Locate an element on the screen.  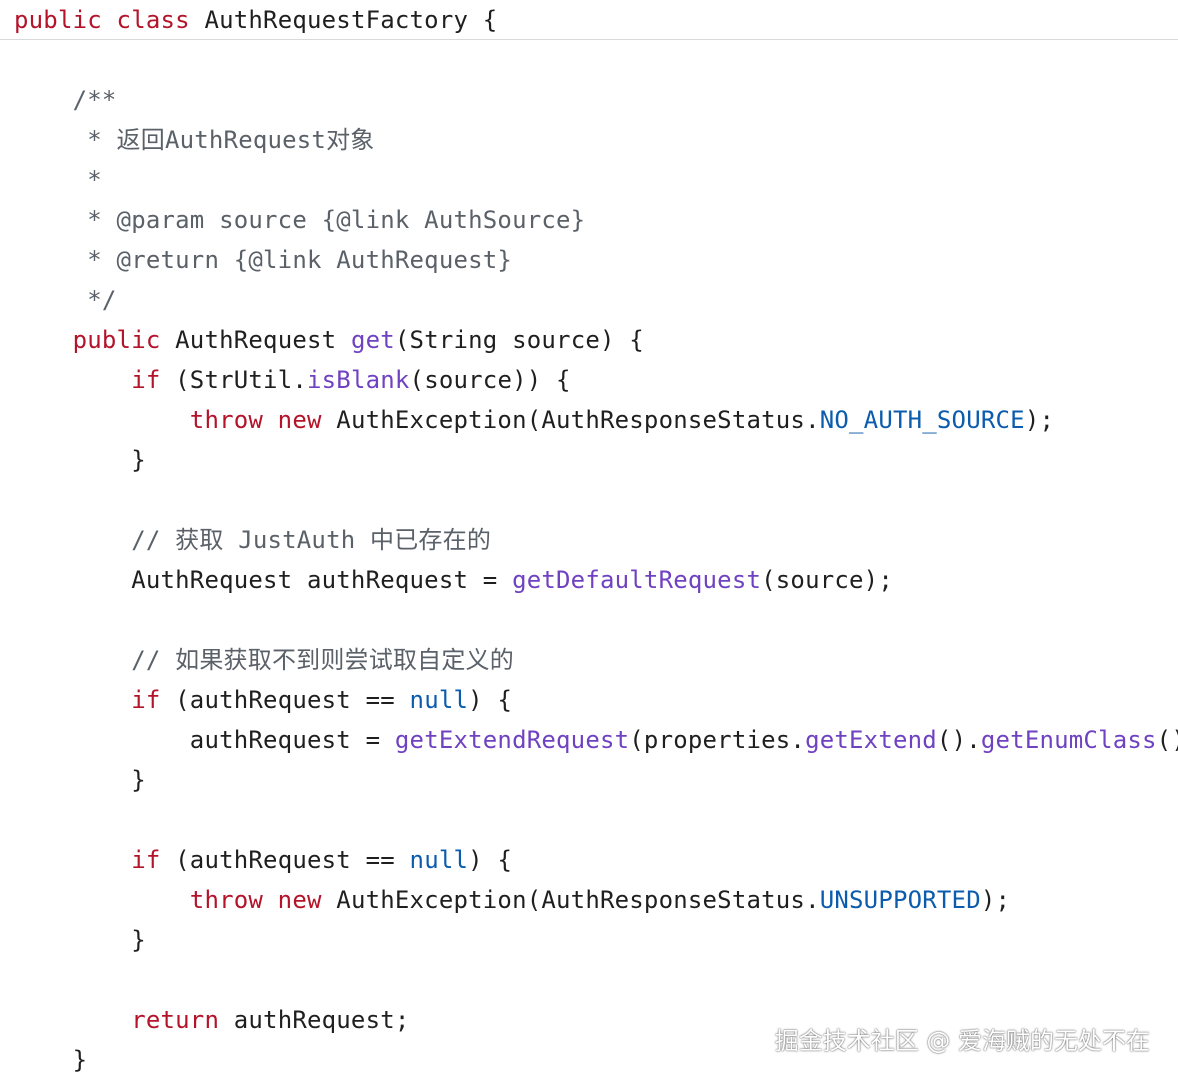
code-token: getExtendRequest is located at coordinates (512, 740).